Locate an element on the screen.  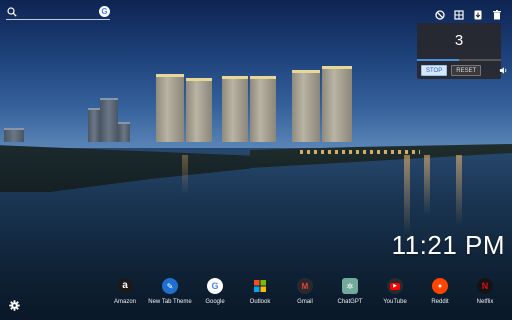
shortcut-gmail: M Gmail is located at coordinates (305, 296).